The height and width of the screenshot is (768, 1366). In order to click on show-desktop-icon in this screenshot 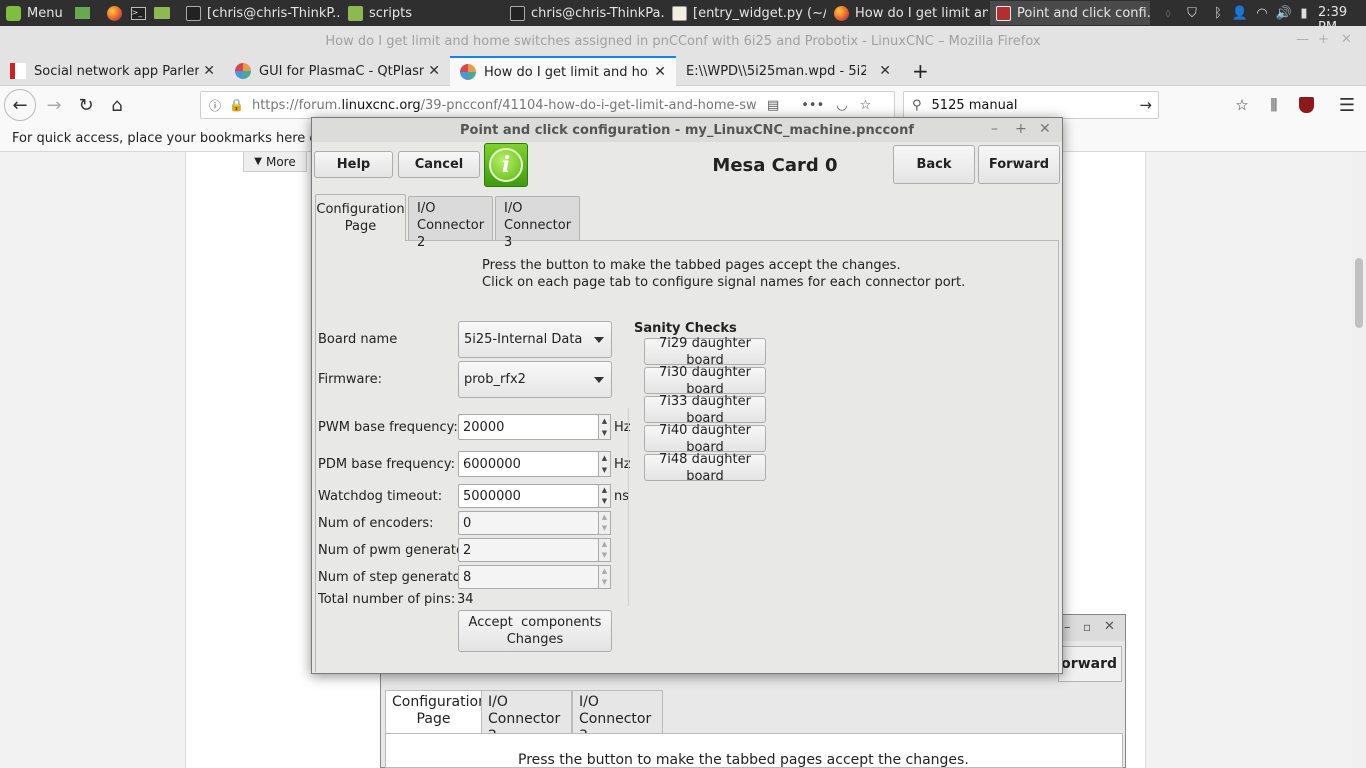, I will do `click(82, 13)`.